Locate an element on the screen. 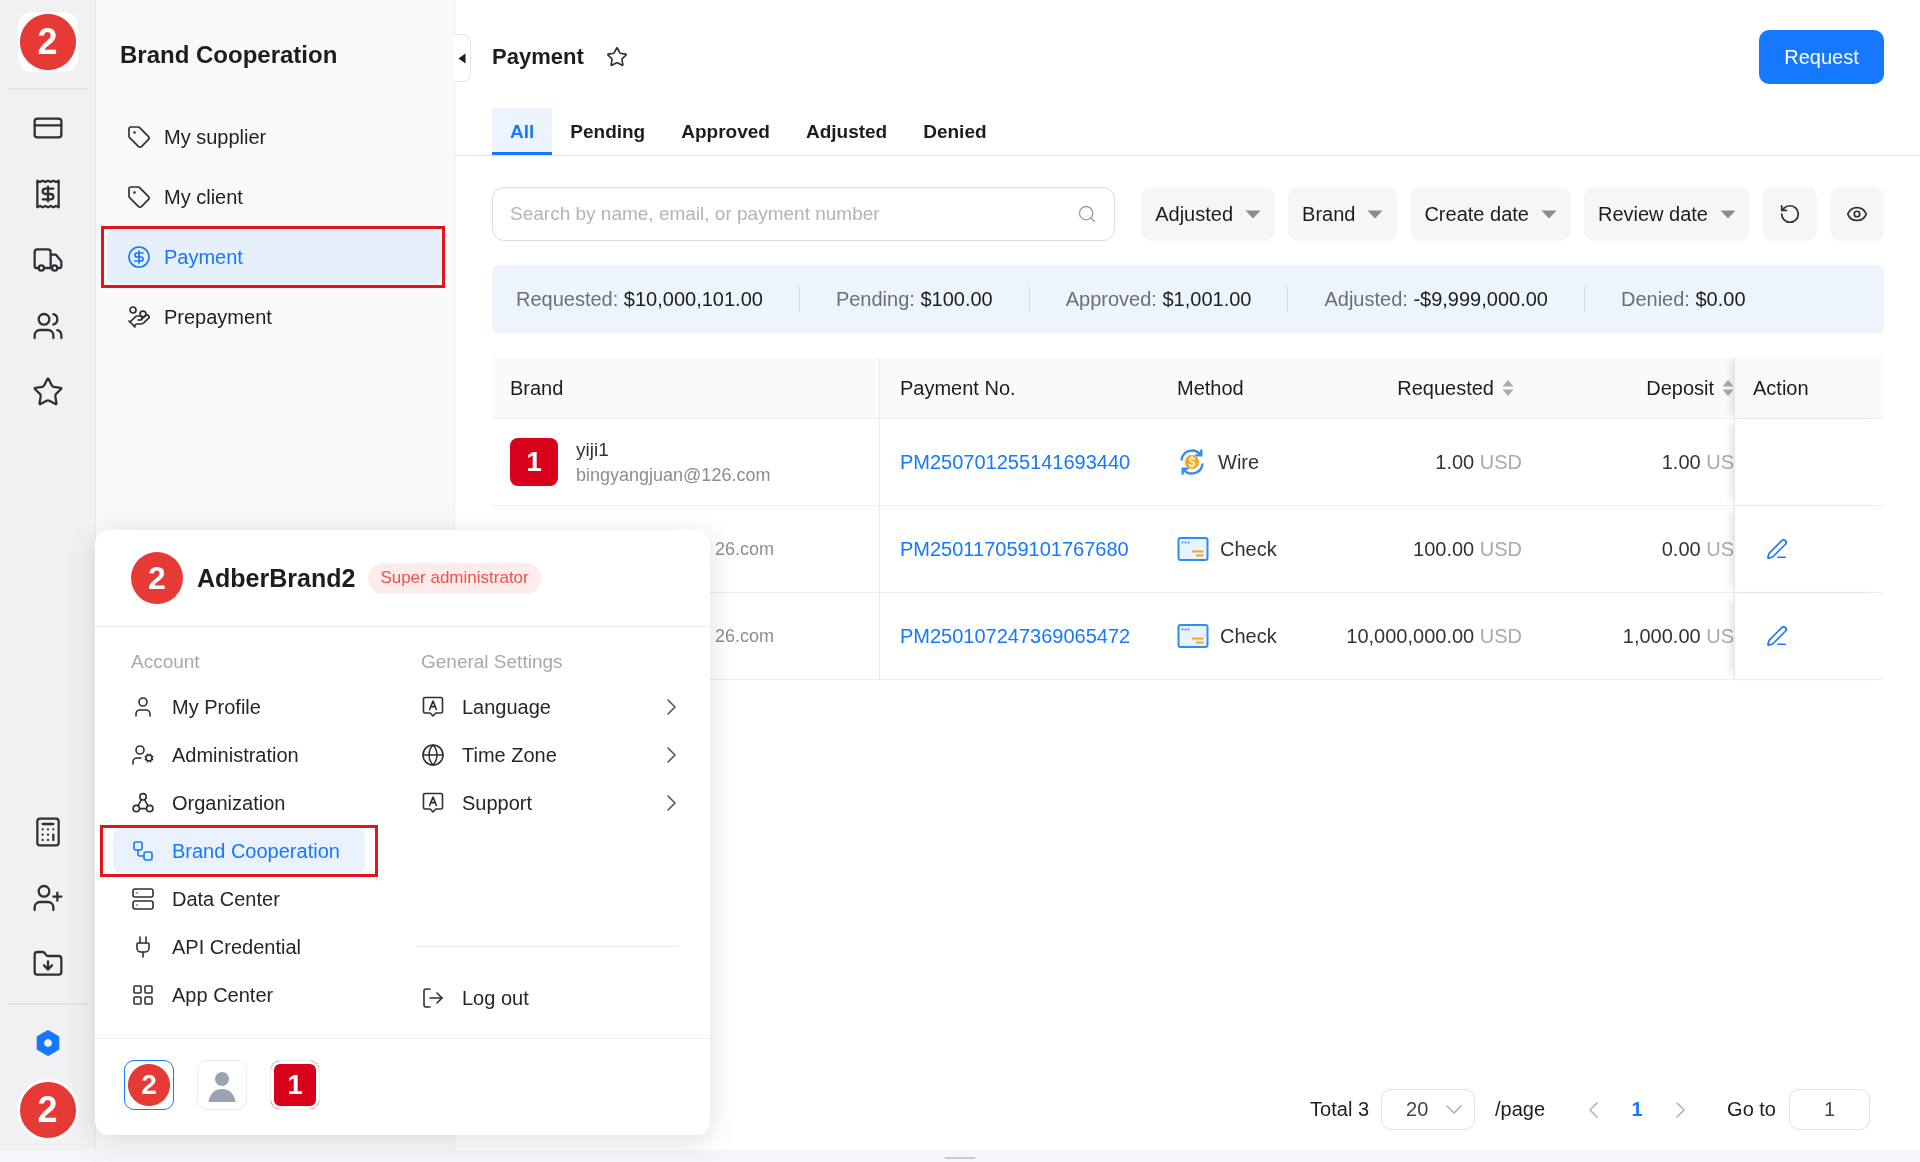 The height and width of the screenshot is (1162, 1920). section-title: Account is located at coordinates (165, 662).